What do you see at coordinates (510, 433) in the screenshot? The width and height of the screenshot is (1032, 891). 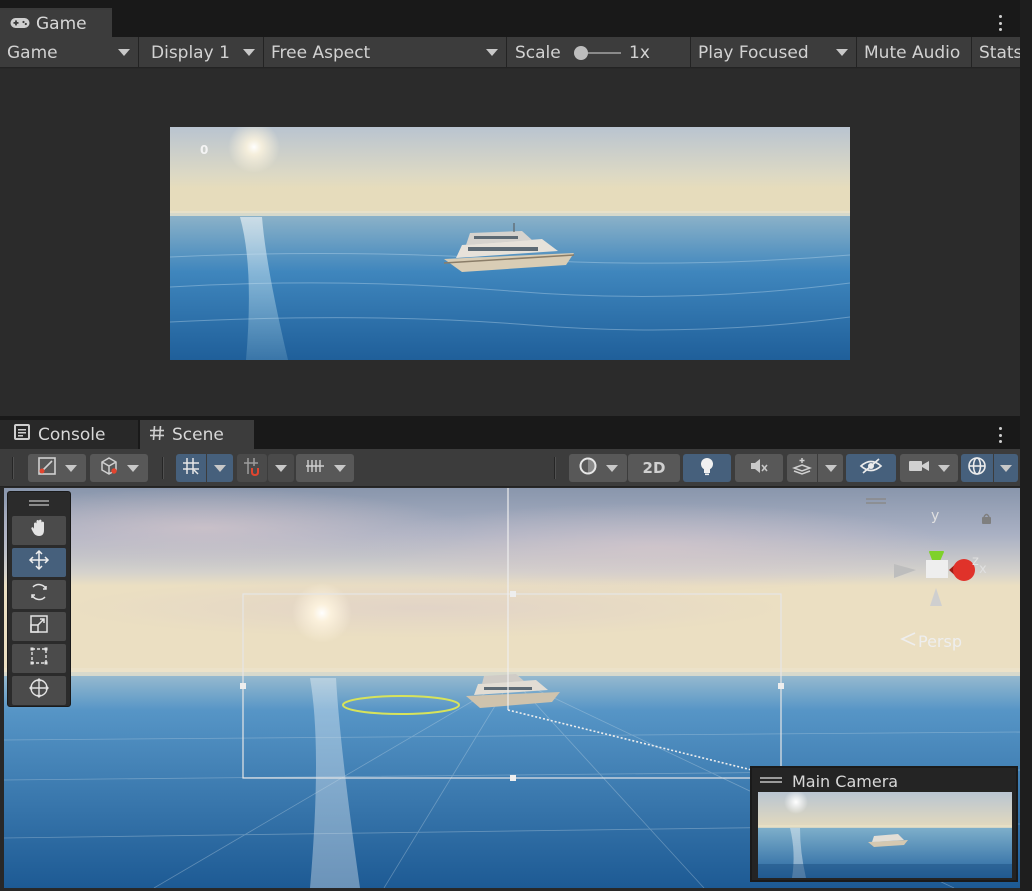 I see `scene-tab-bar: Console Scene` at bounding box center [510, 433].